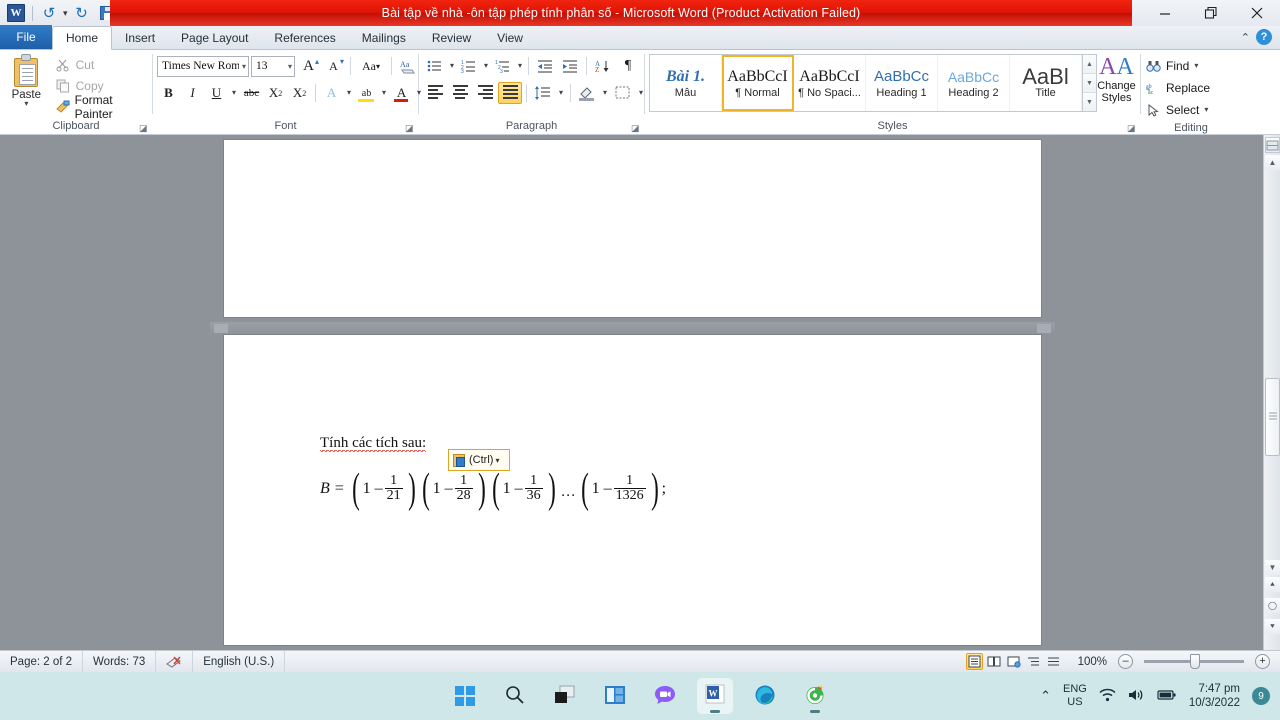 The width and height of the screenshot is (1280, 720). What do you see at coordinates (251, 93) in the screenshot?
I see `strikethrough-button: abc` at bounding box center [251, 93].